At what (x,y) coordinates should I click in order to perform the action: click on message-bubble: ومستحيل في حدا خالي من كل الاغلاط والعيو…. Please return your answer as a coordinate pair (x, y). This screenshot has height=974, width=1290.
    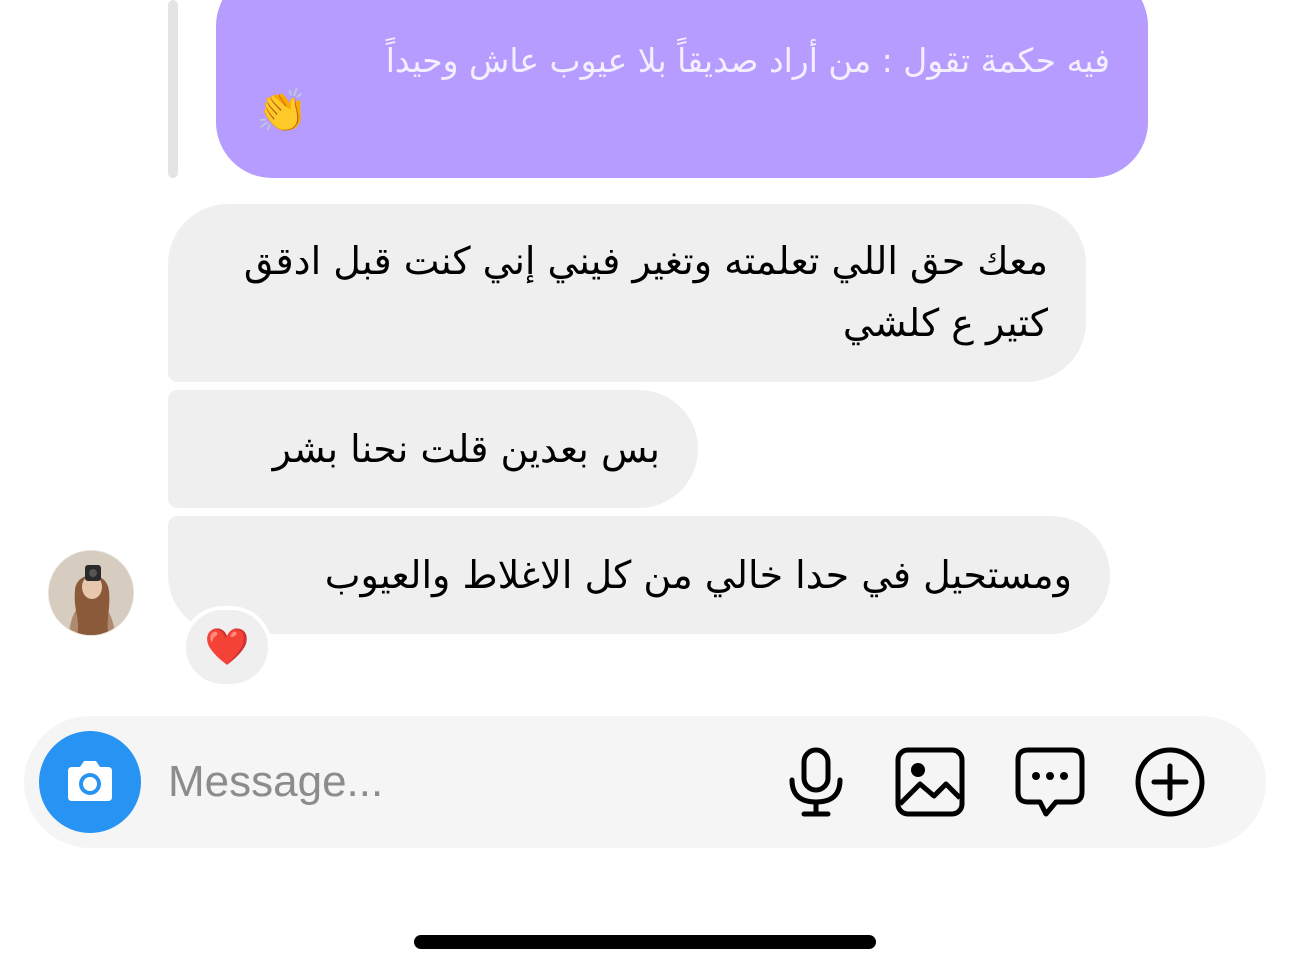
    Looking at the image, I should click on (639, 575).